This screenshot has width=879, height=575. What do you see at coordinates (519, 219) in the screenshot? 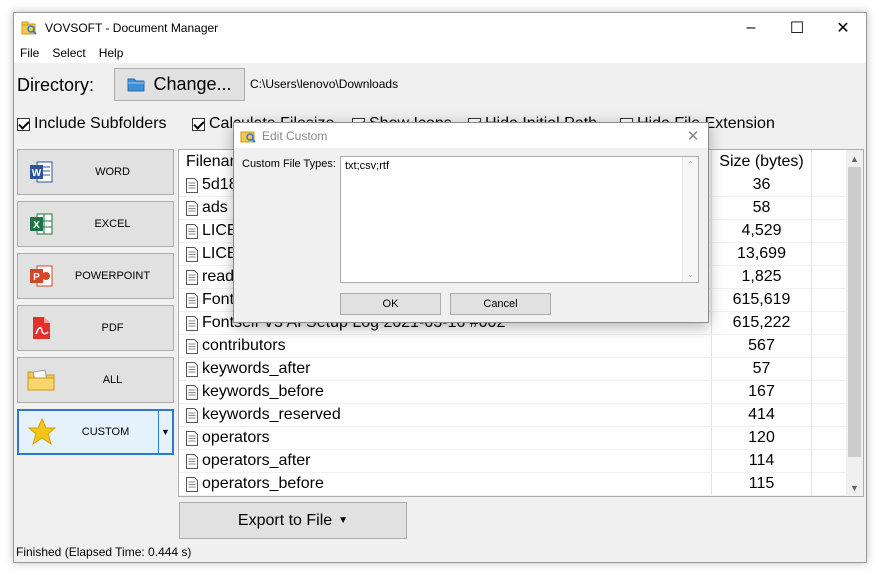
I see `custom-file-types-input: txt;csv;rtf ⌃ ⌄` at bounding box center [519, 219].